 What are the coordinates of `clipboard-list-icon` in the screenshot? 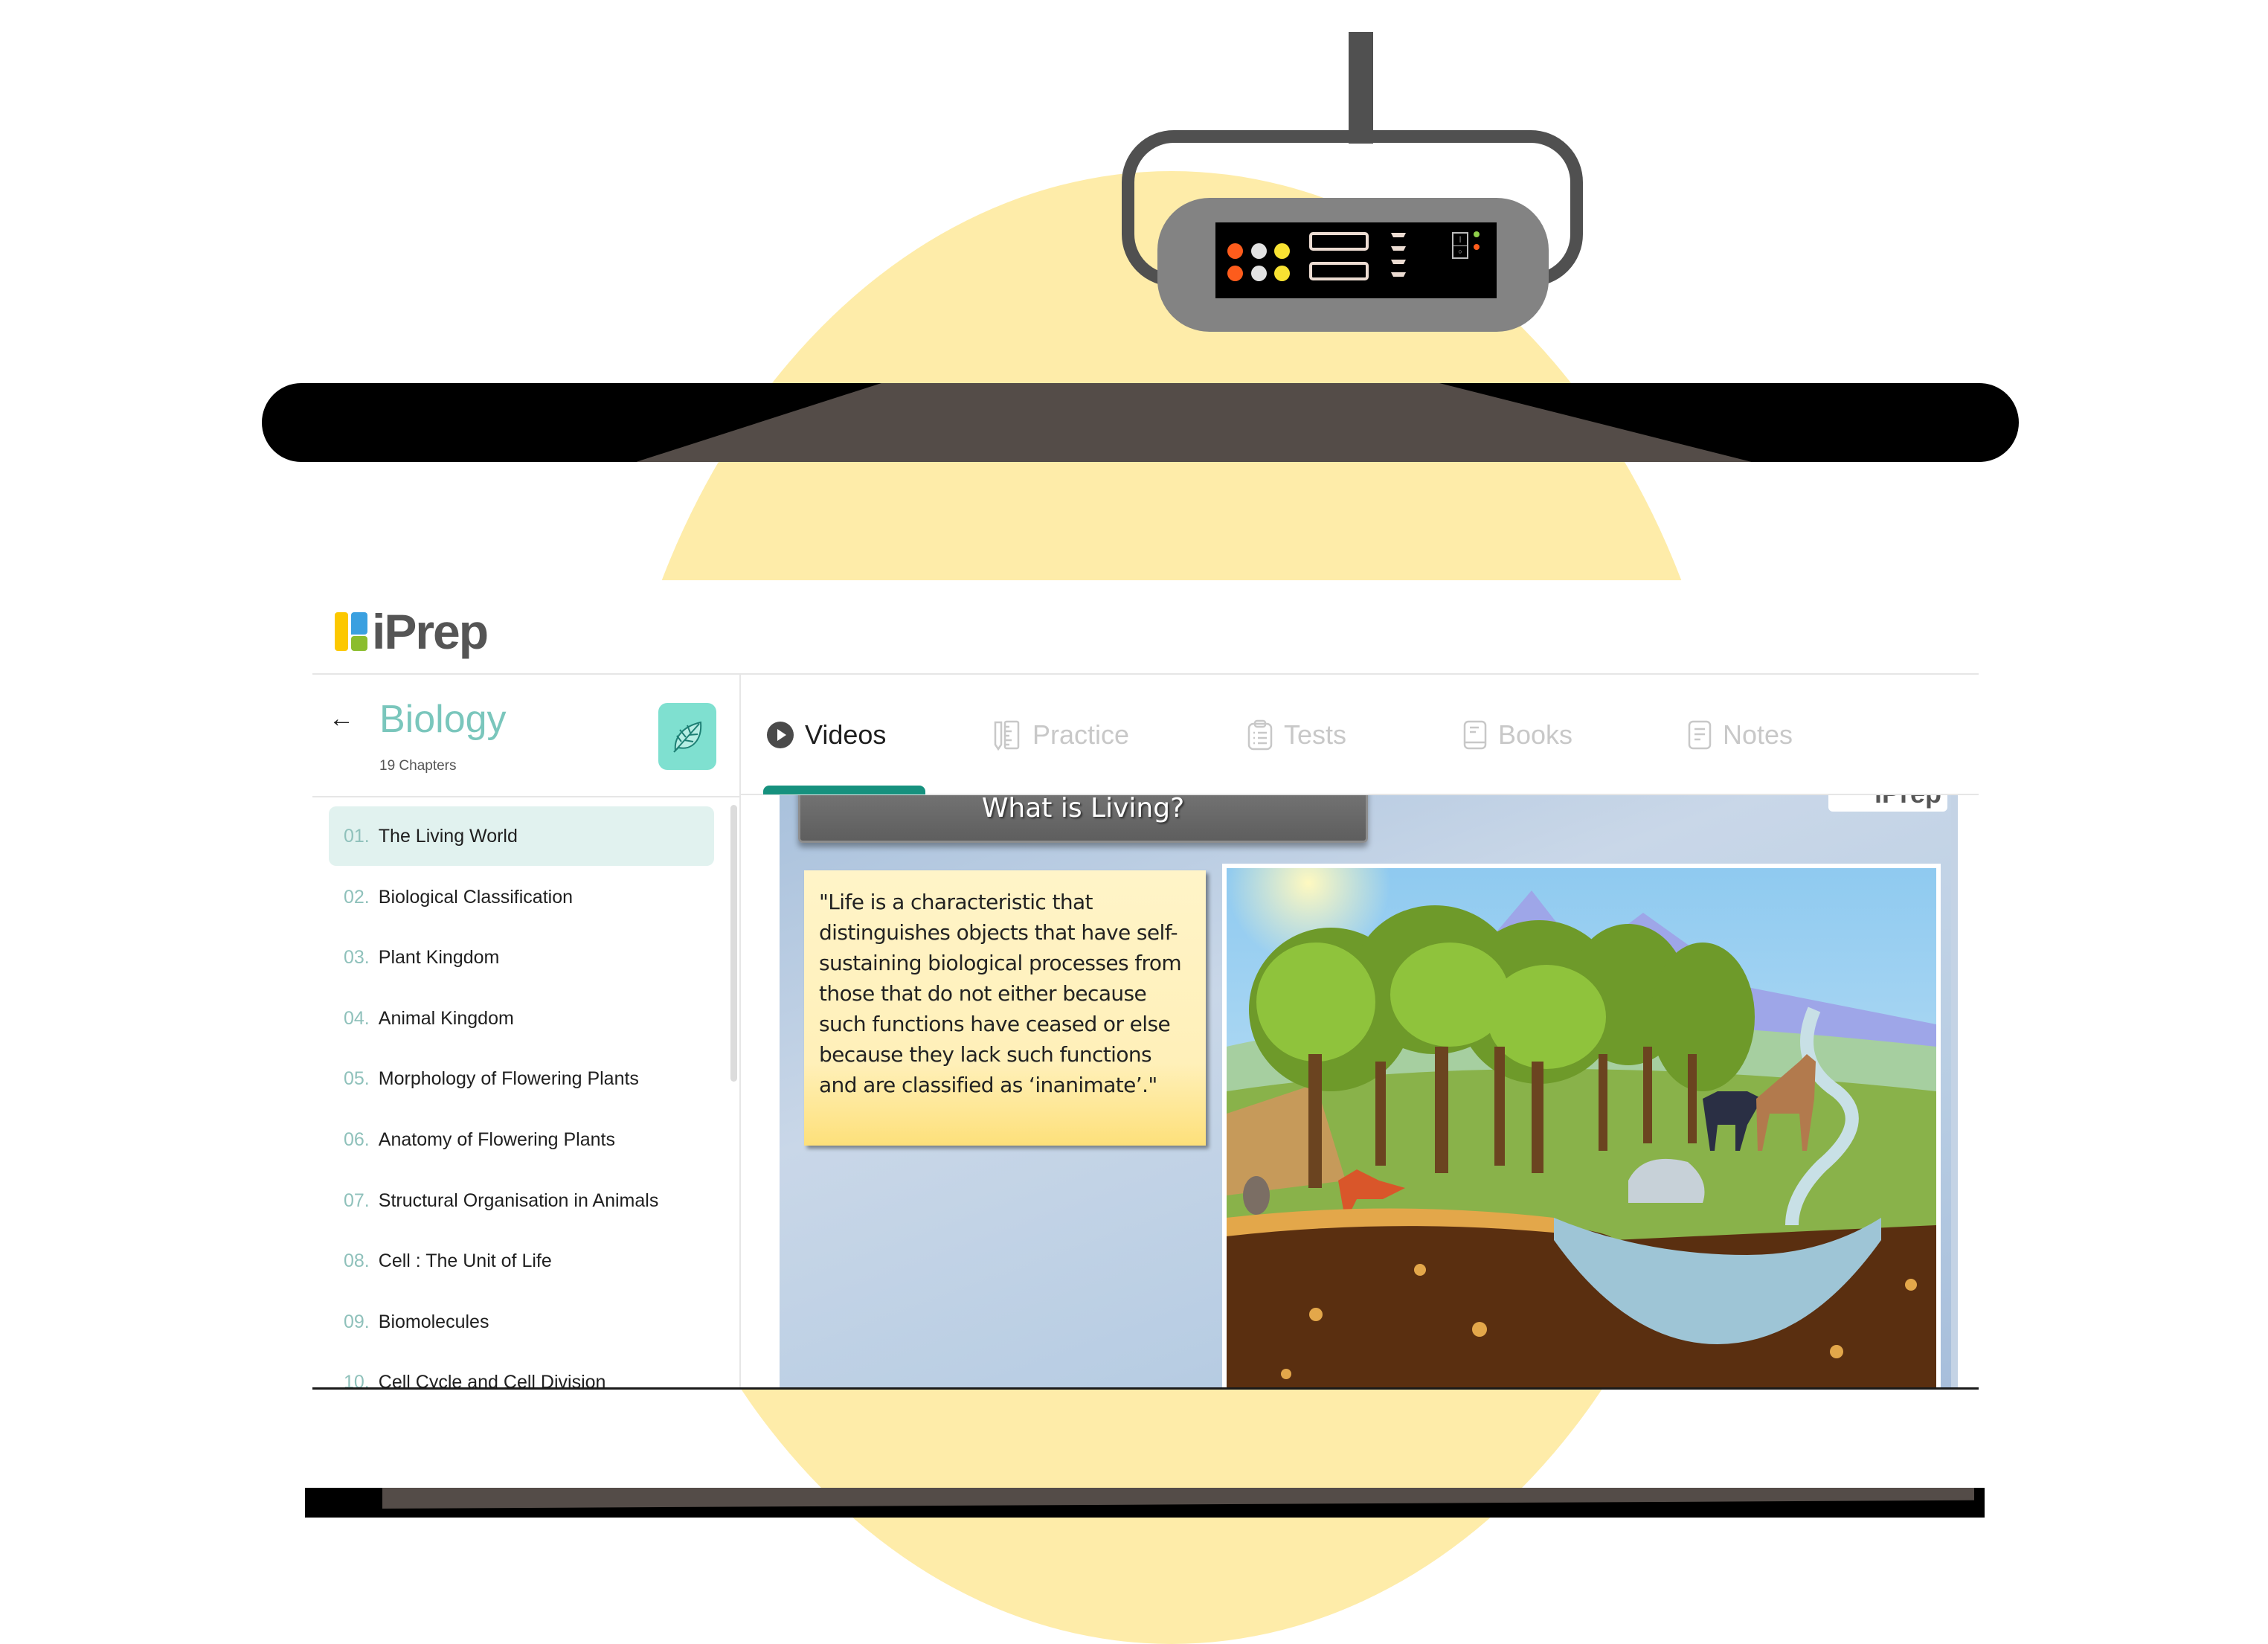 It's located at (1260, 735).